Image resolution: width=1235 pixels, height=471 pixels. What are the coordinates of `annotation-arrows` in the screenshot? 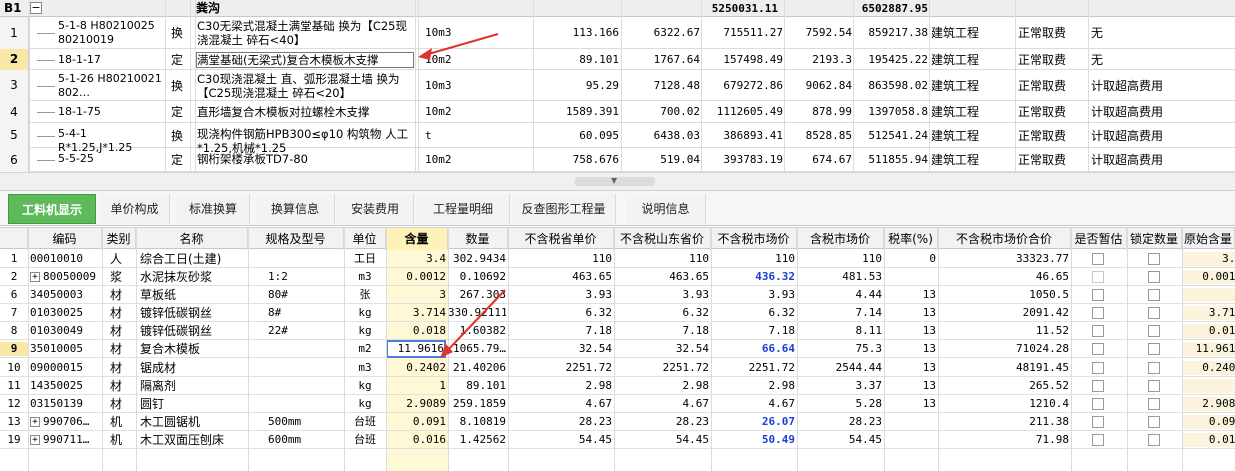 It's located at (462, 195).